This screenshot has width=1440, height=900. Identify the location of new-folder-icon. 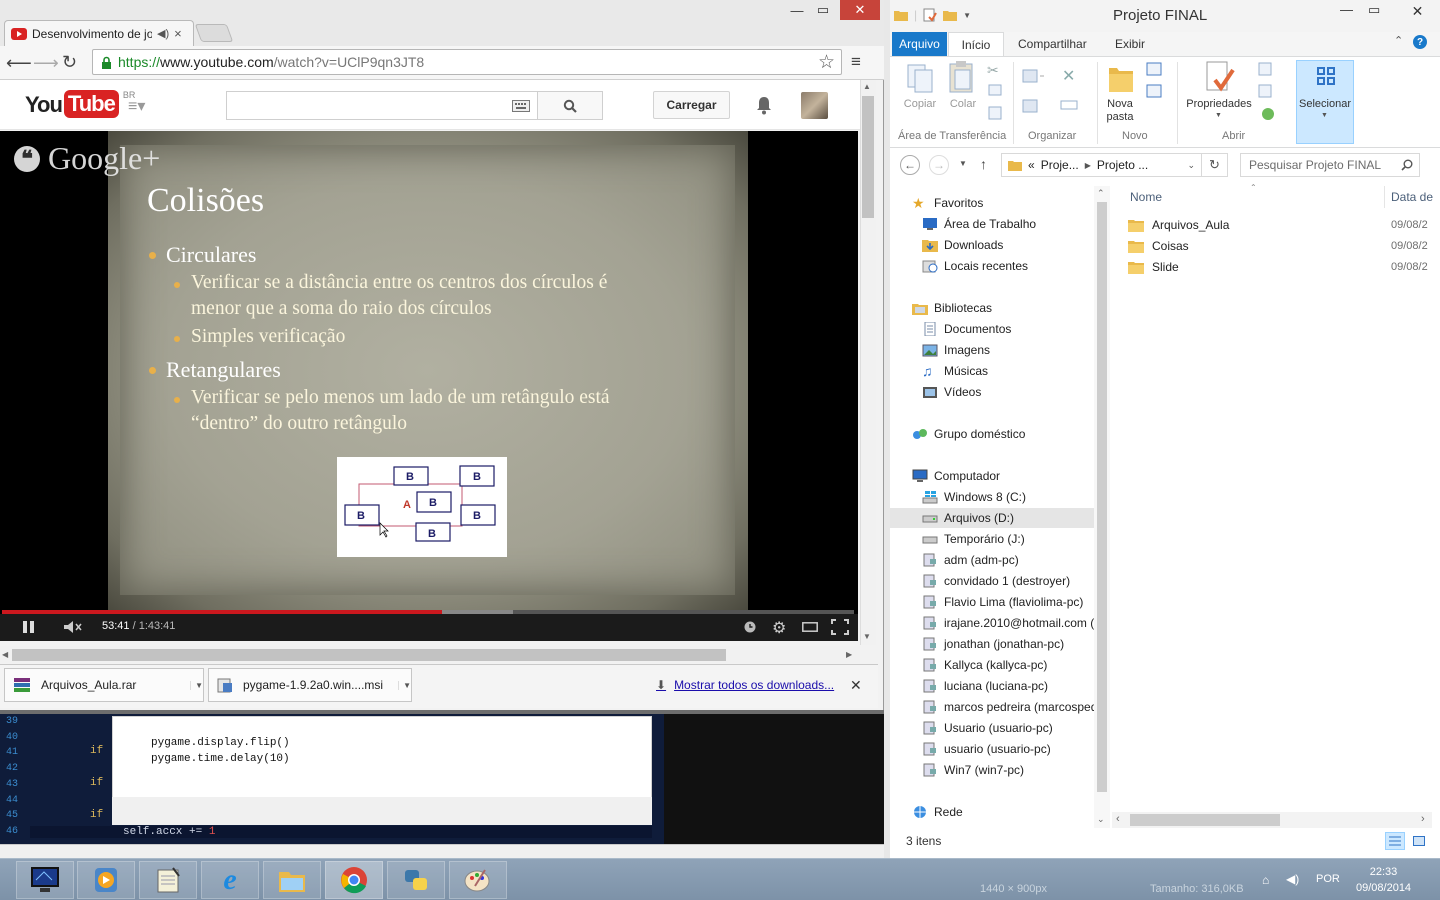
(950, 15).